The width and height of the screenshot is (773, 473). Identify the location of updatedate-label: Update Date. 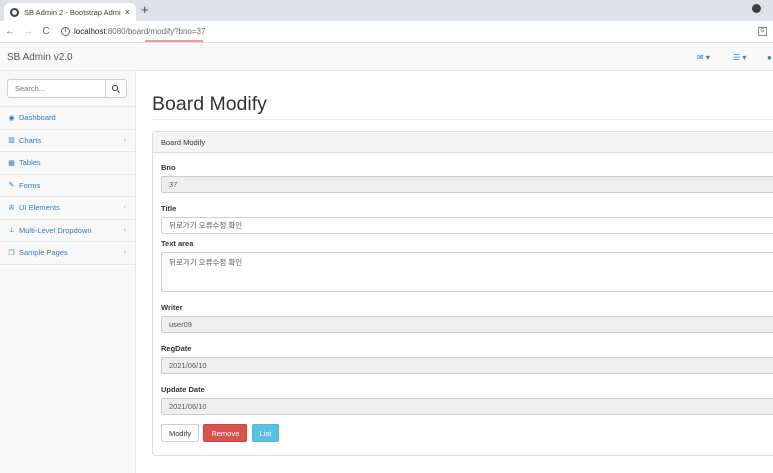
(183, 389).